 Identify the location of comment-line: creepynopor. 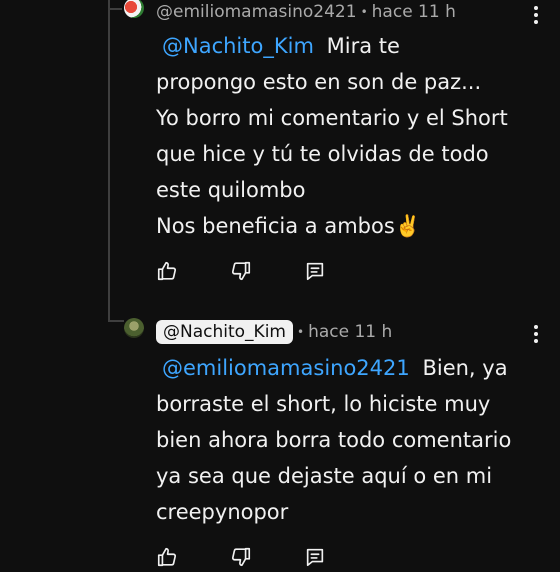
(222, 512).